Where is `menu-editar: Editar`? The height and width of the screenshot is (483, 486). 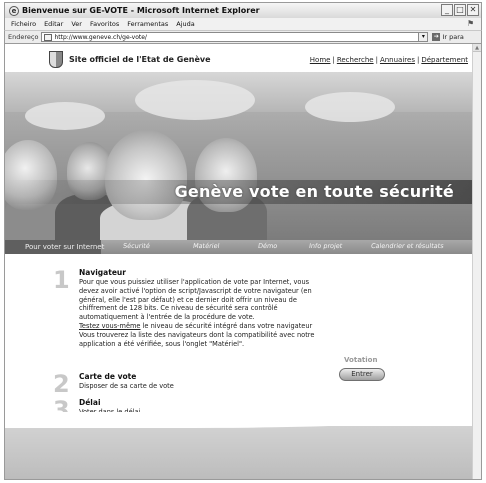
menu-editar: Editar is located at coordinates (53, 24).